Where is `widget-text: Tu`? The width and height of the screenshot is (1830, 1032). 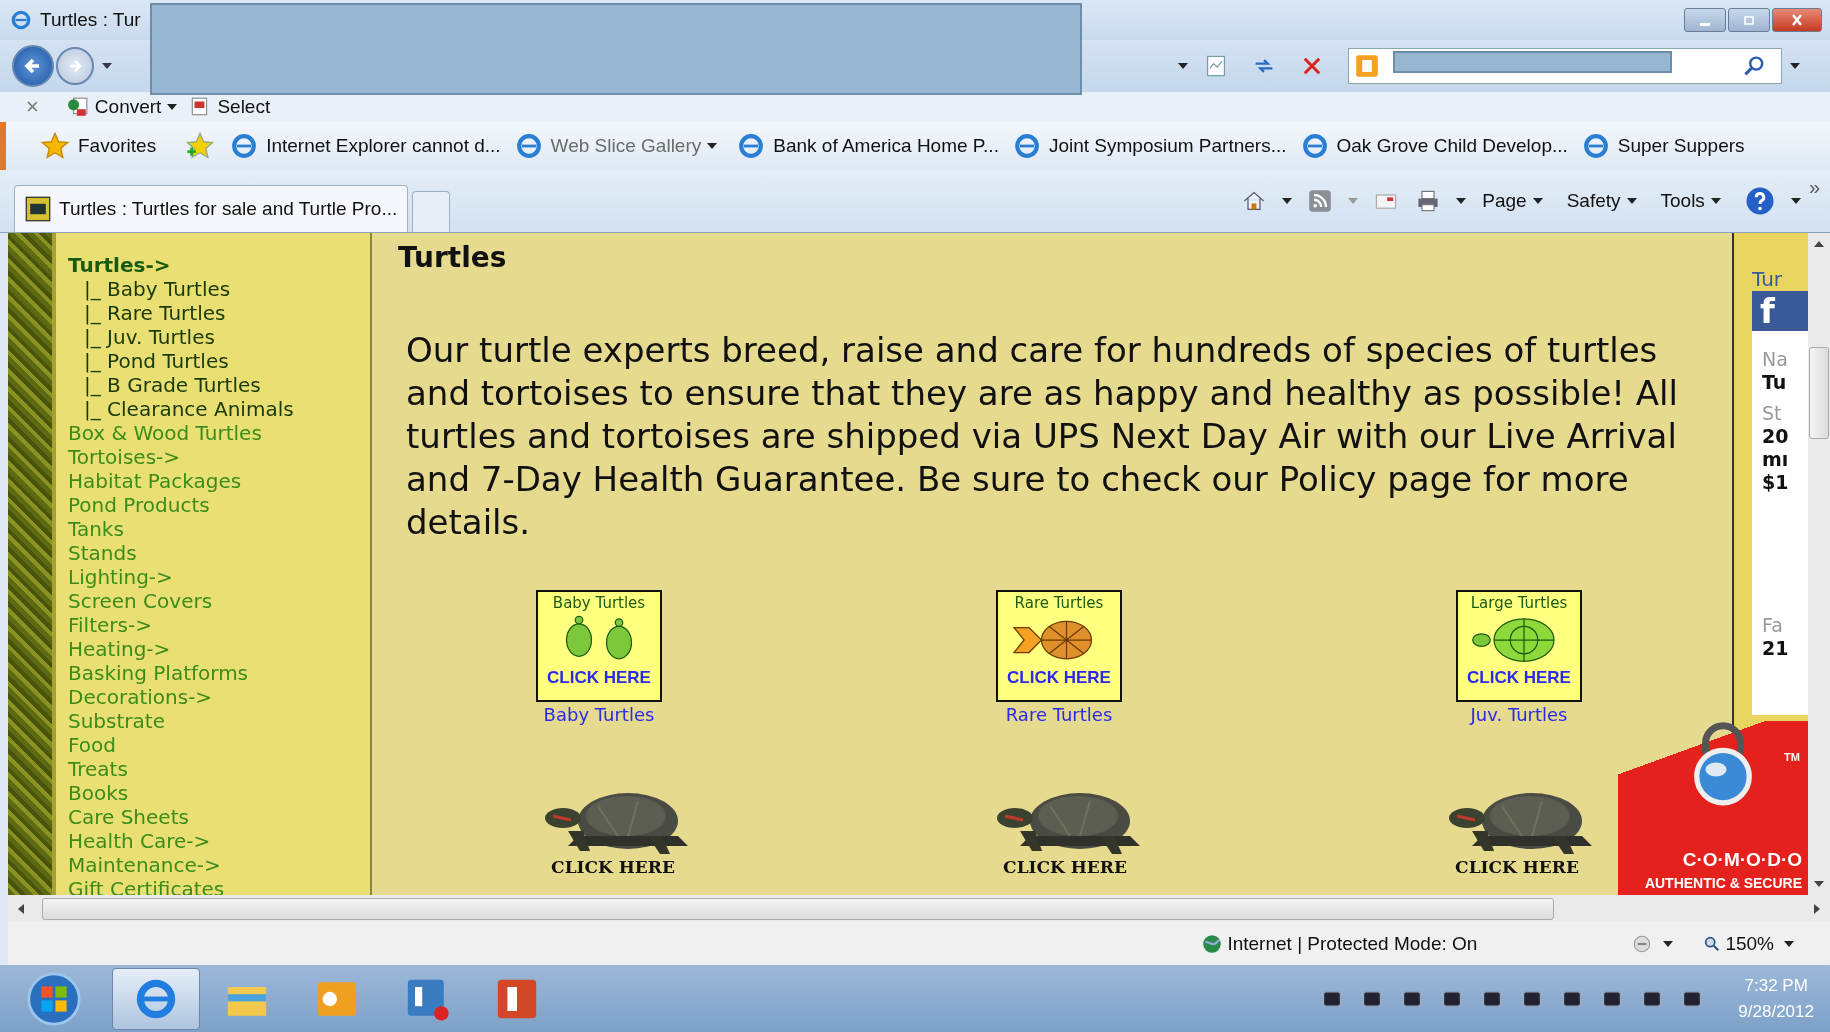
widget-text: Tu is located at coordinates (1775, 382).